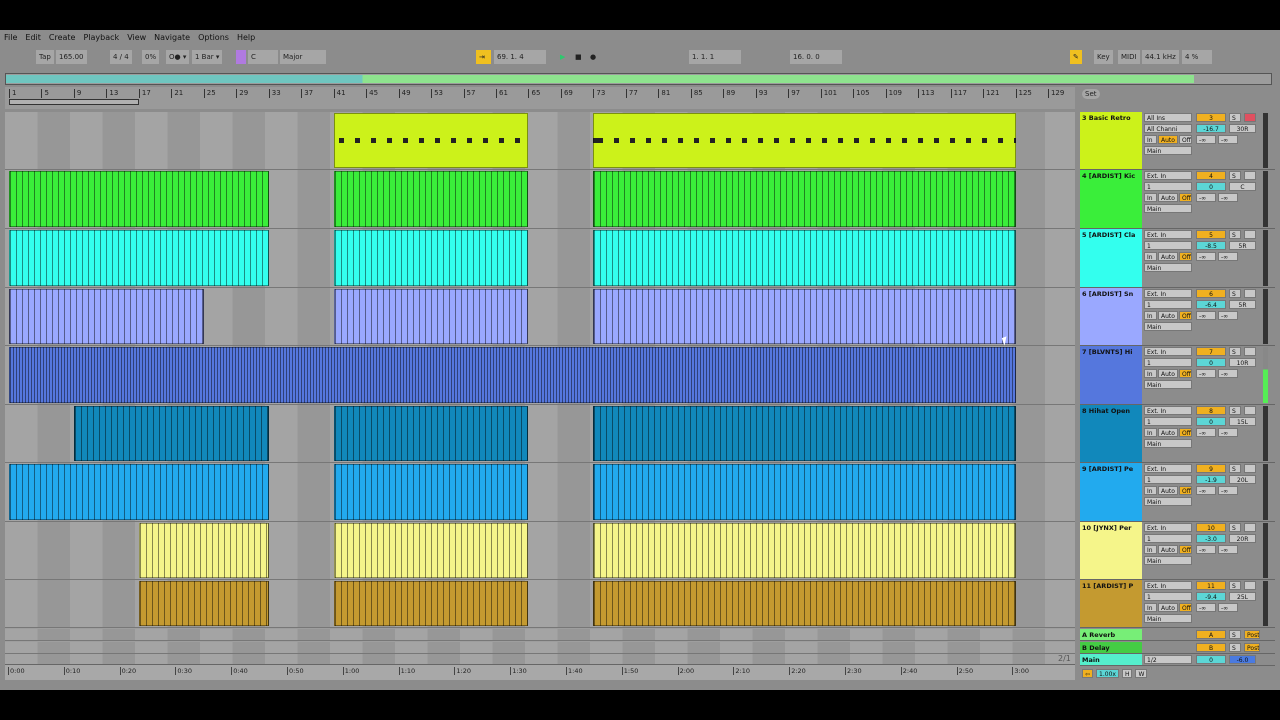 This screenshot has height=720, width=1280. What do you see at coordinates (172, 37) in the screenshot?
I see `menu-navigate: Navigate` at bounding box center [172, 37].